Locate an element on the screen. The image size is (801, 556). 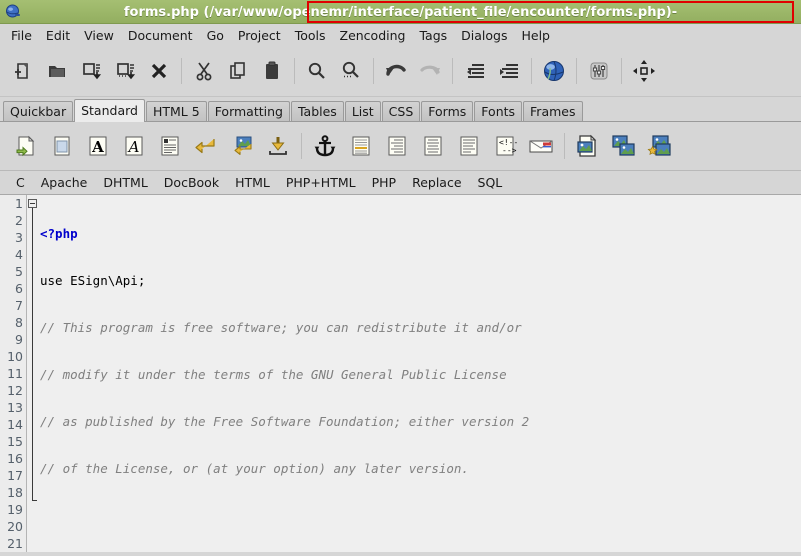
save-file-icon is located at coordinates (91, 71).